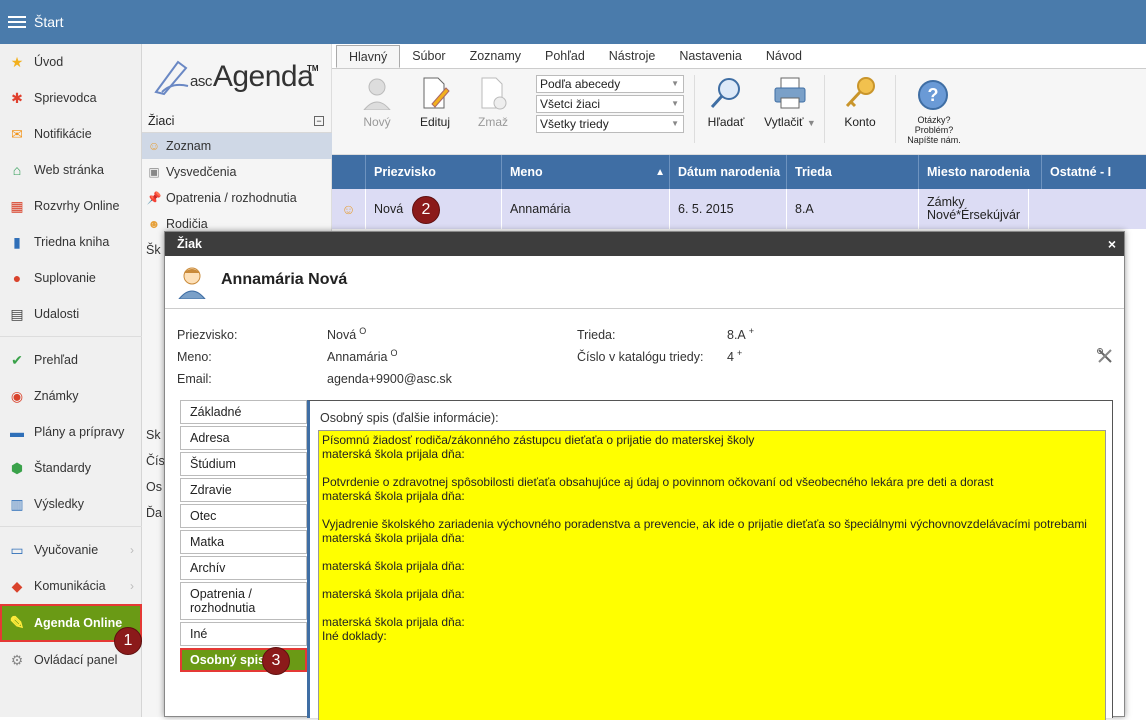 The height and width of the screenshot is (720, 1146). What do you see at coordinates (79, 432) in the screenshot?
I see `nav-item-label: Plány a prípravy` at bounding box center [79, 432].